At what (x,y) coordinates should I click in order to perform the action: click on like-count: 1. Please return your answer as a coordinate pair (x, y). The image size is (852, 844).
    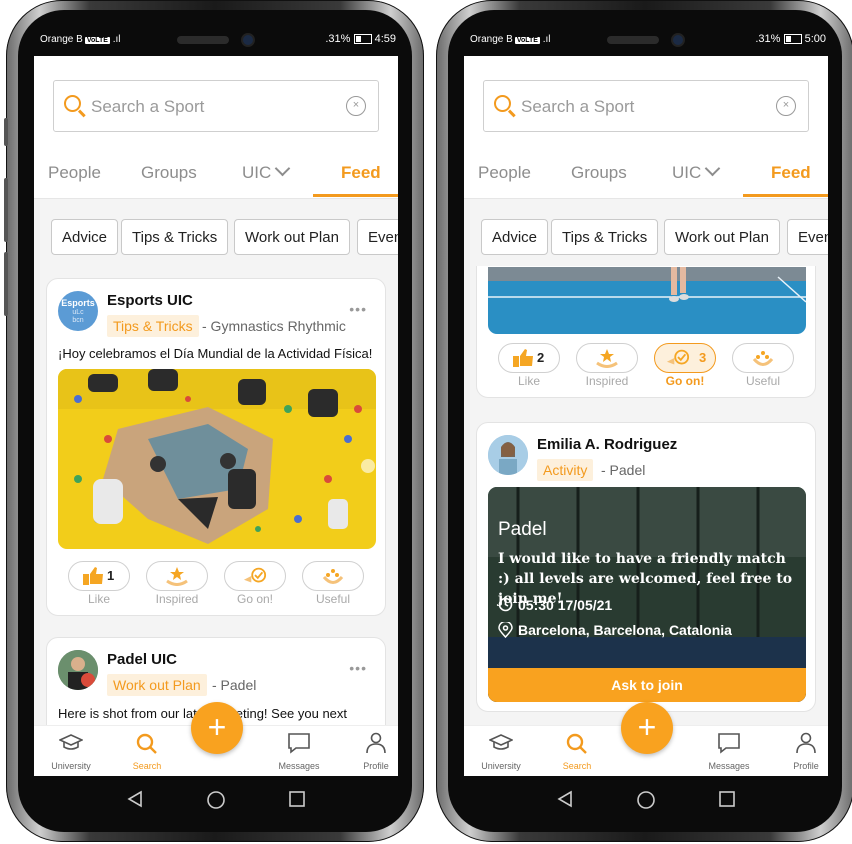
    Looking at the image, I should click on (111, 575).